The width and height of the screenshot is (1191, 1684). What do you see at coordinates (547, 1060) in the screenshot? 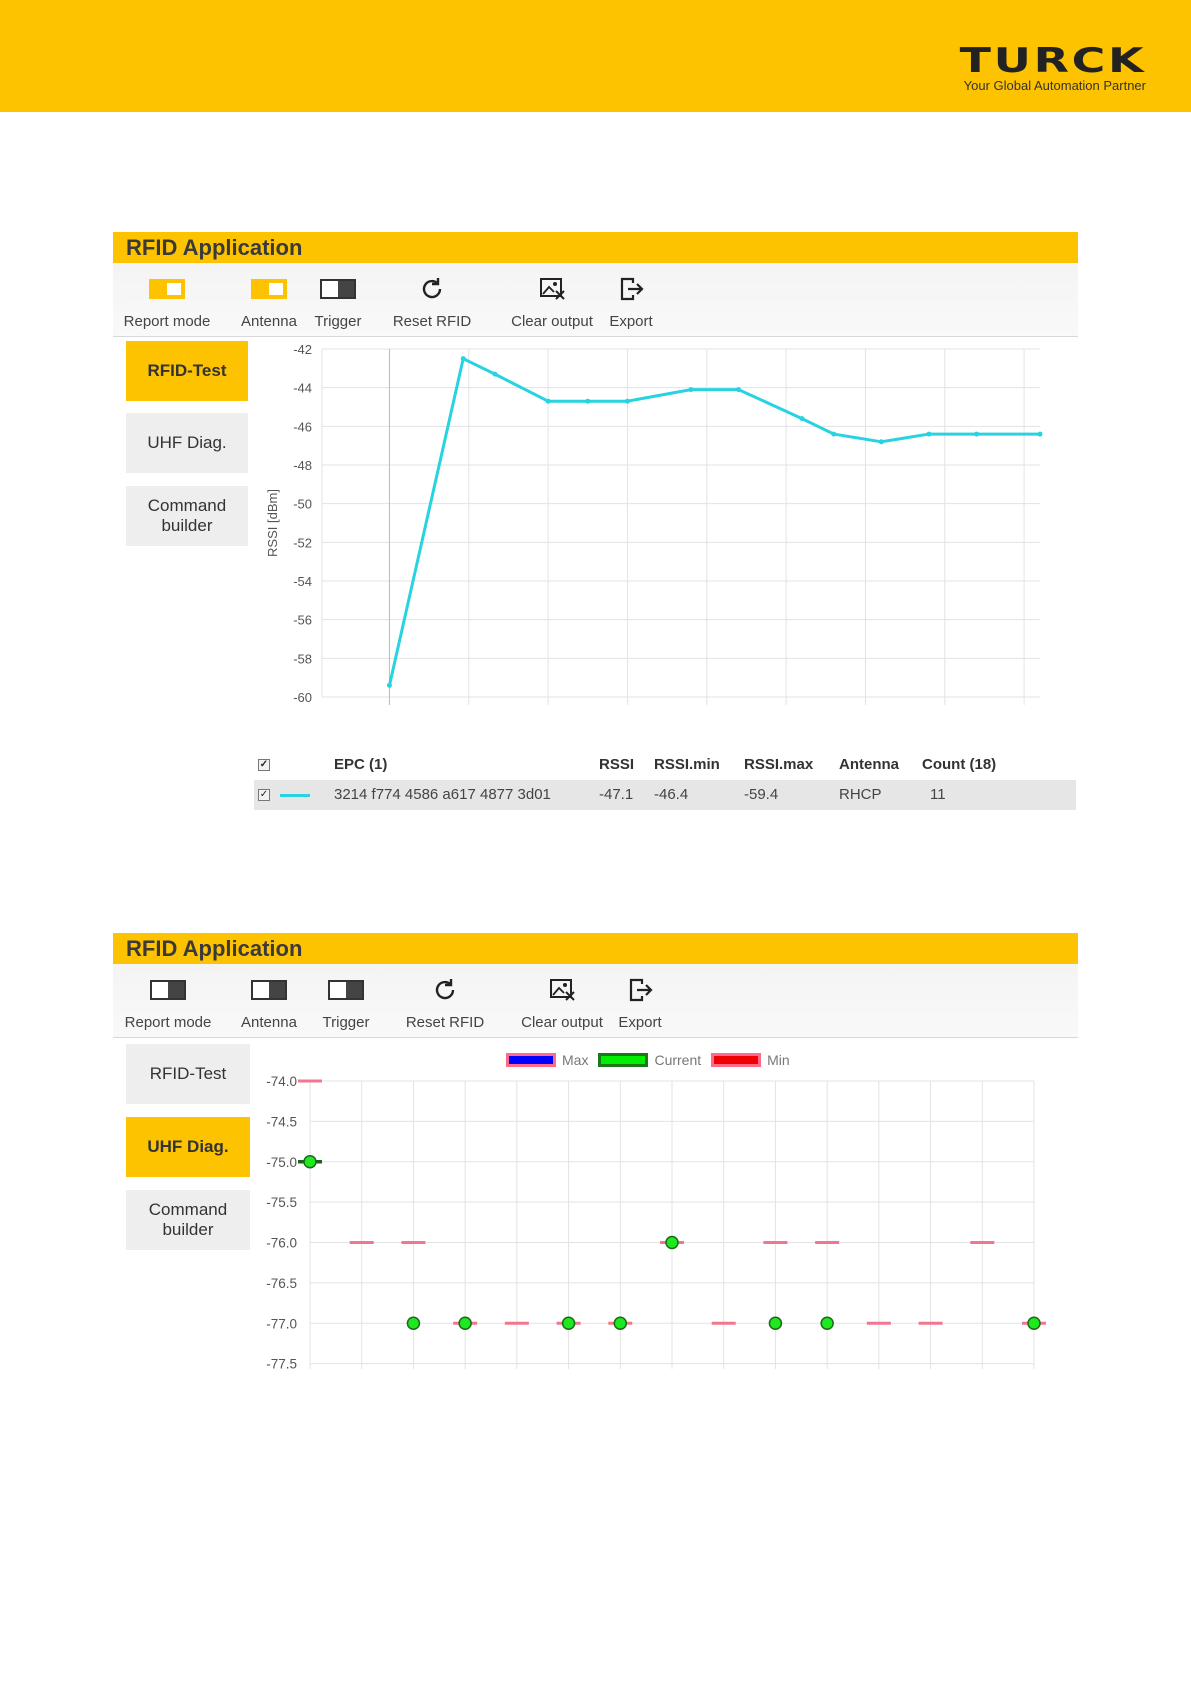
I see `legend-item-max: Max` at bounding box center [547, 1060].